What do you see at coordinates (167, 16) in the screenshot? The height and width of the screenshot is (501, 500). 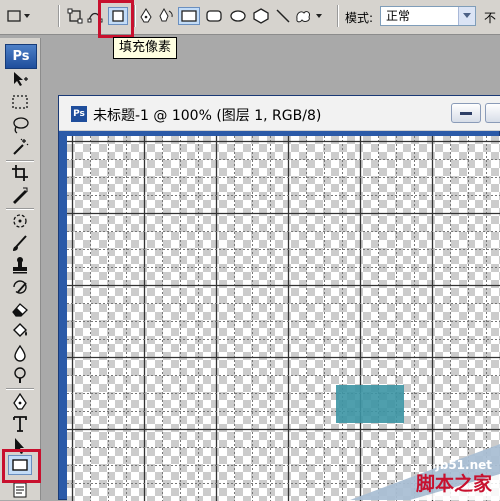 I see `freeform-pen-icon` at bounding box center [167, 16].